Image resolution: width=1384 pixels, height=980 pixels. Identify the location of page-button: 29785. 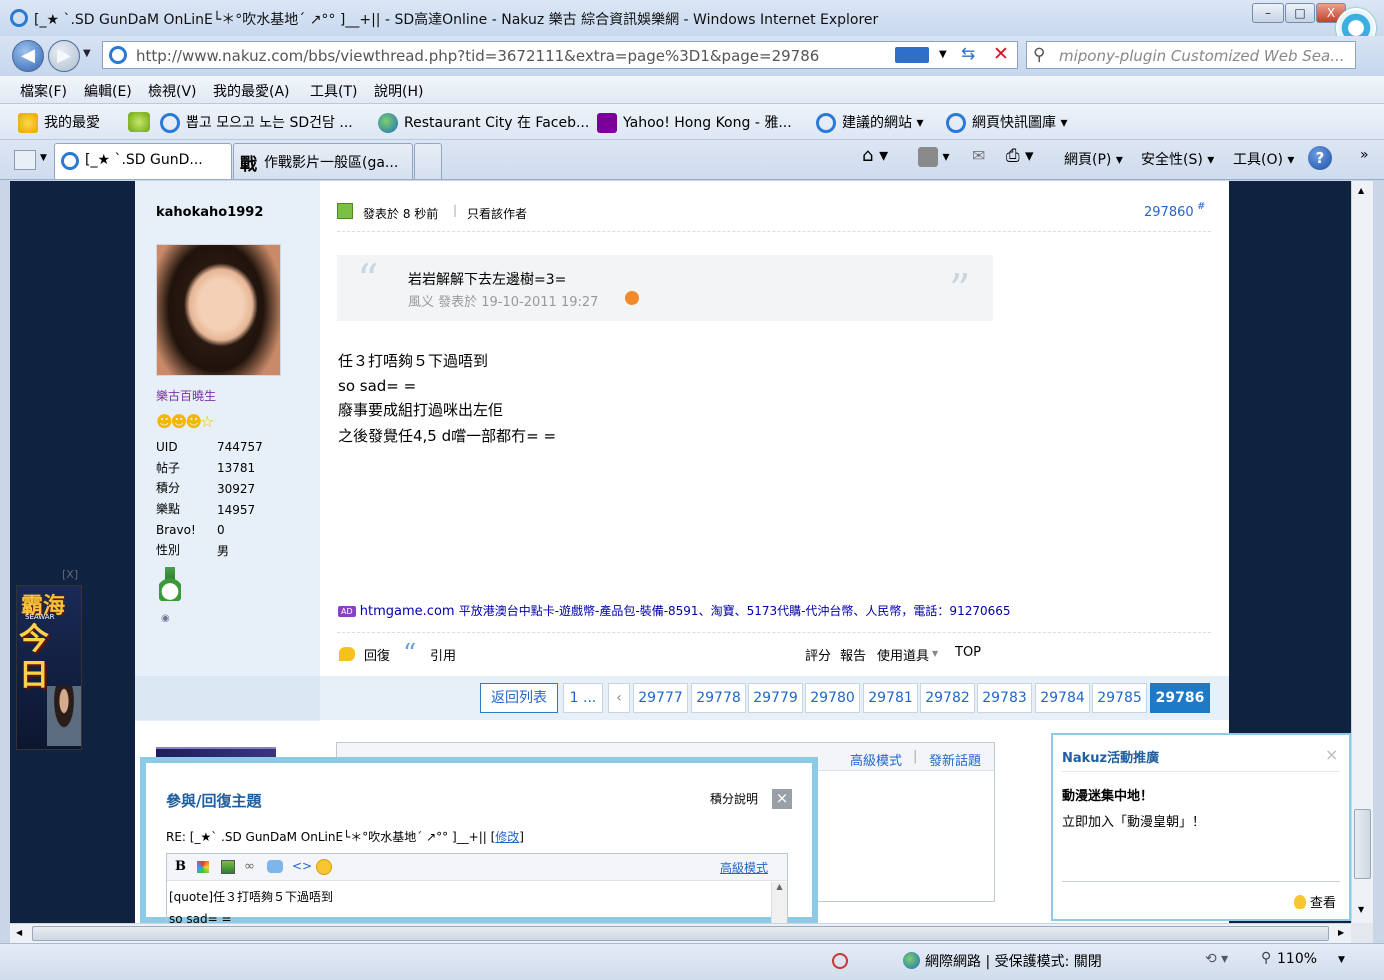
(1119, 698).